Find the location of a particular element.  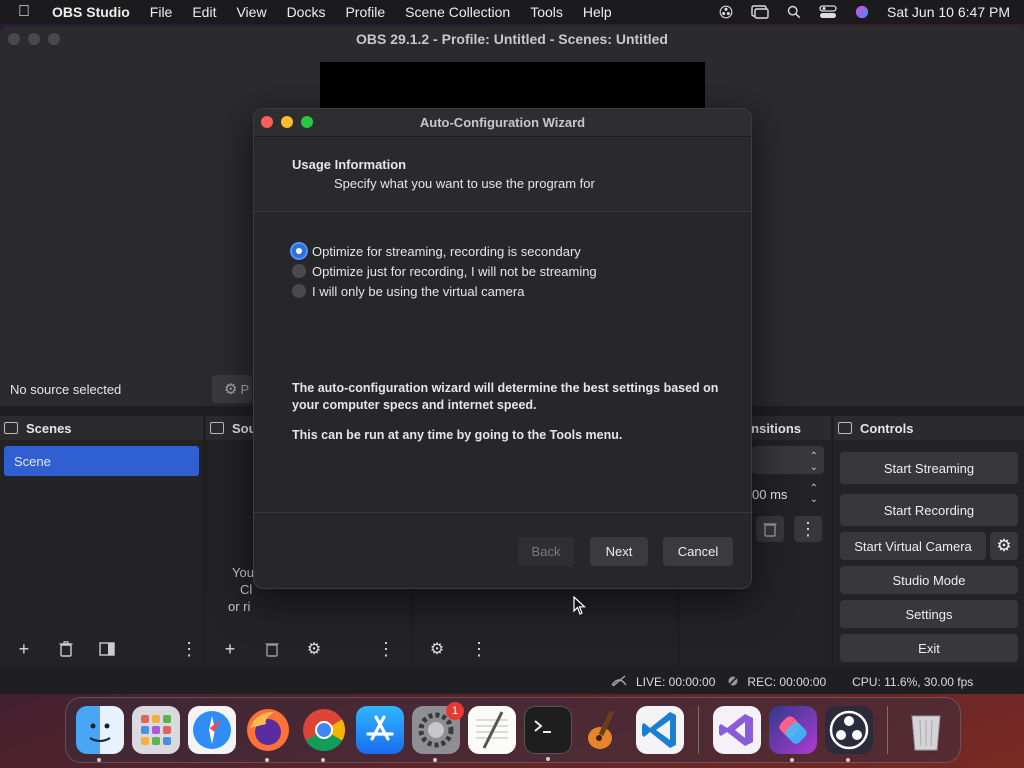

audio-mixer-more-button: ⋮ is located at coordinates (479, 649).